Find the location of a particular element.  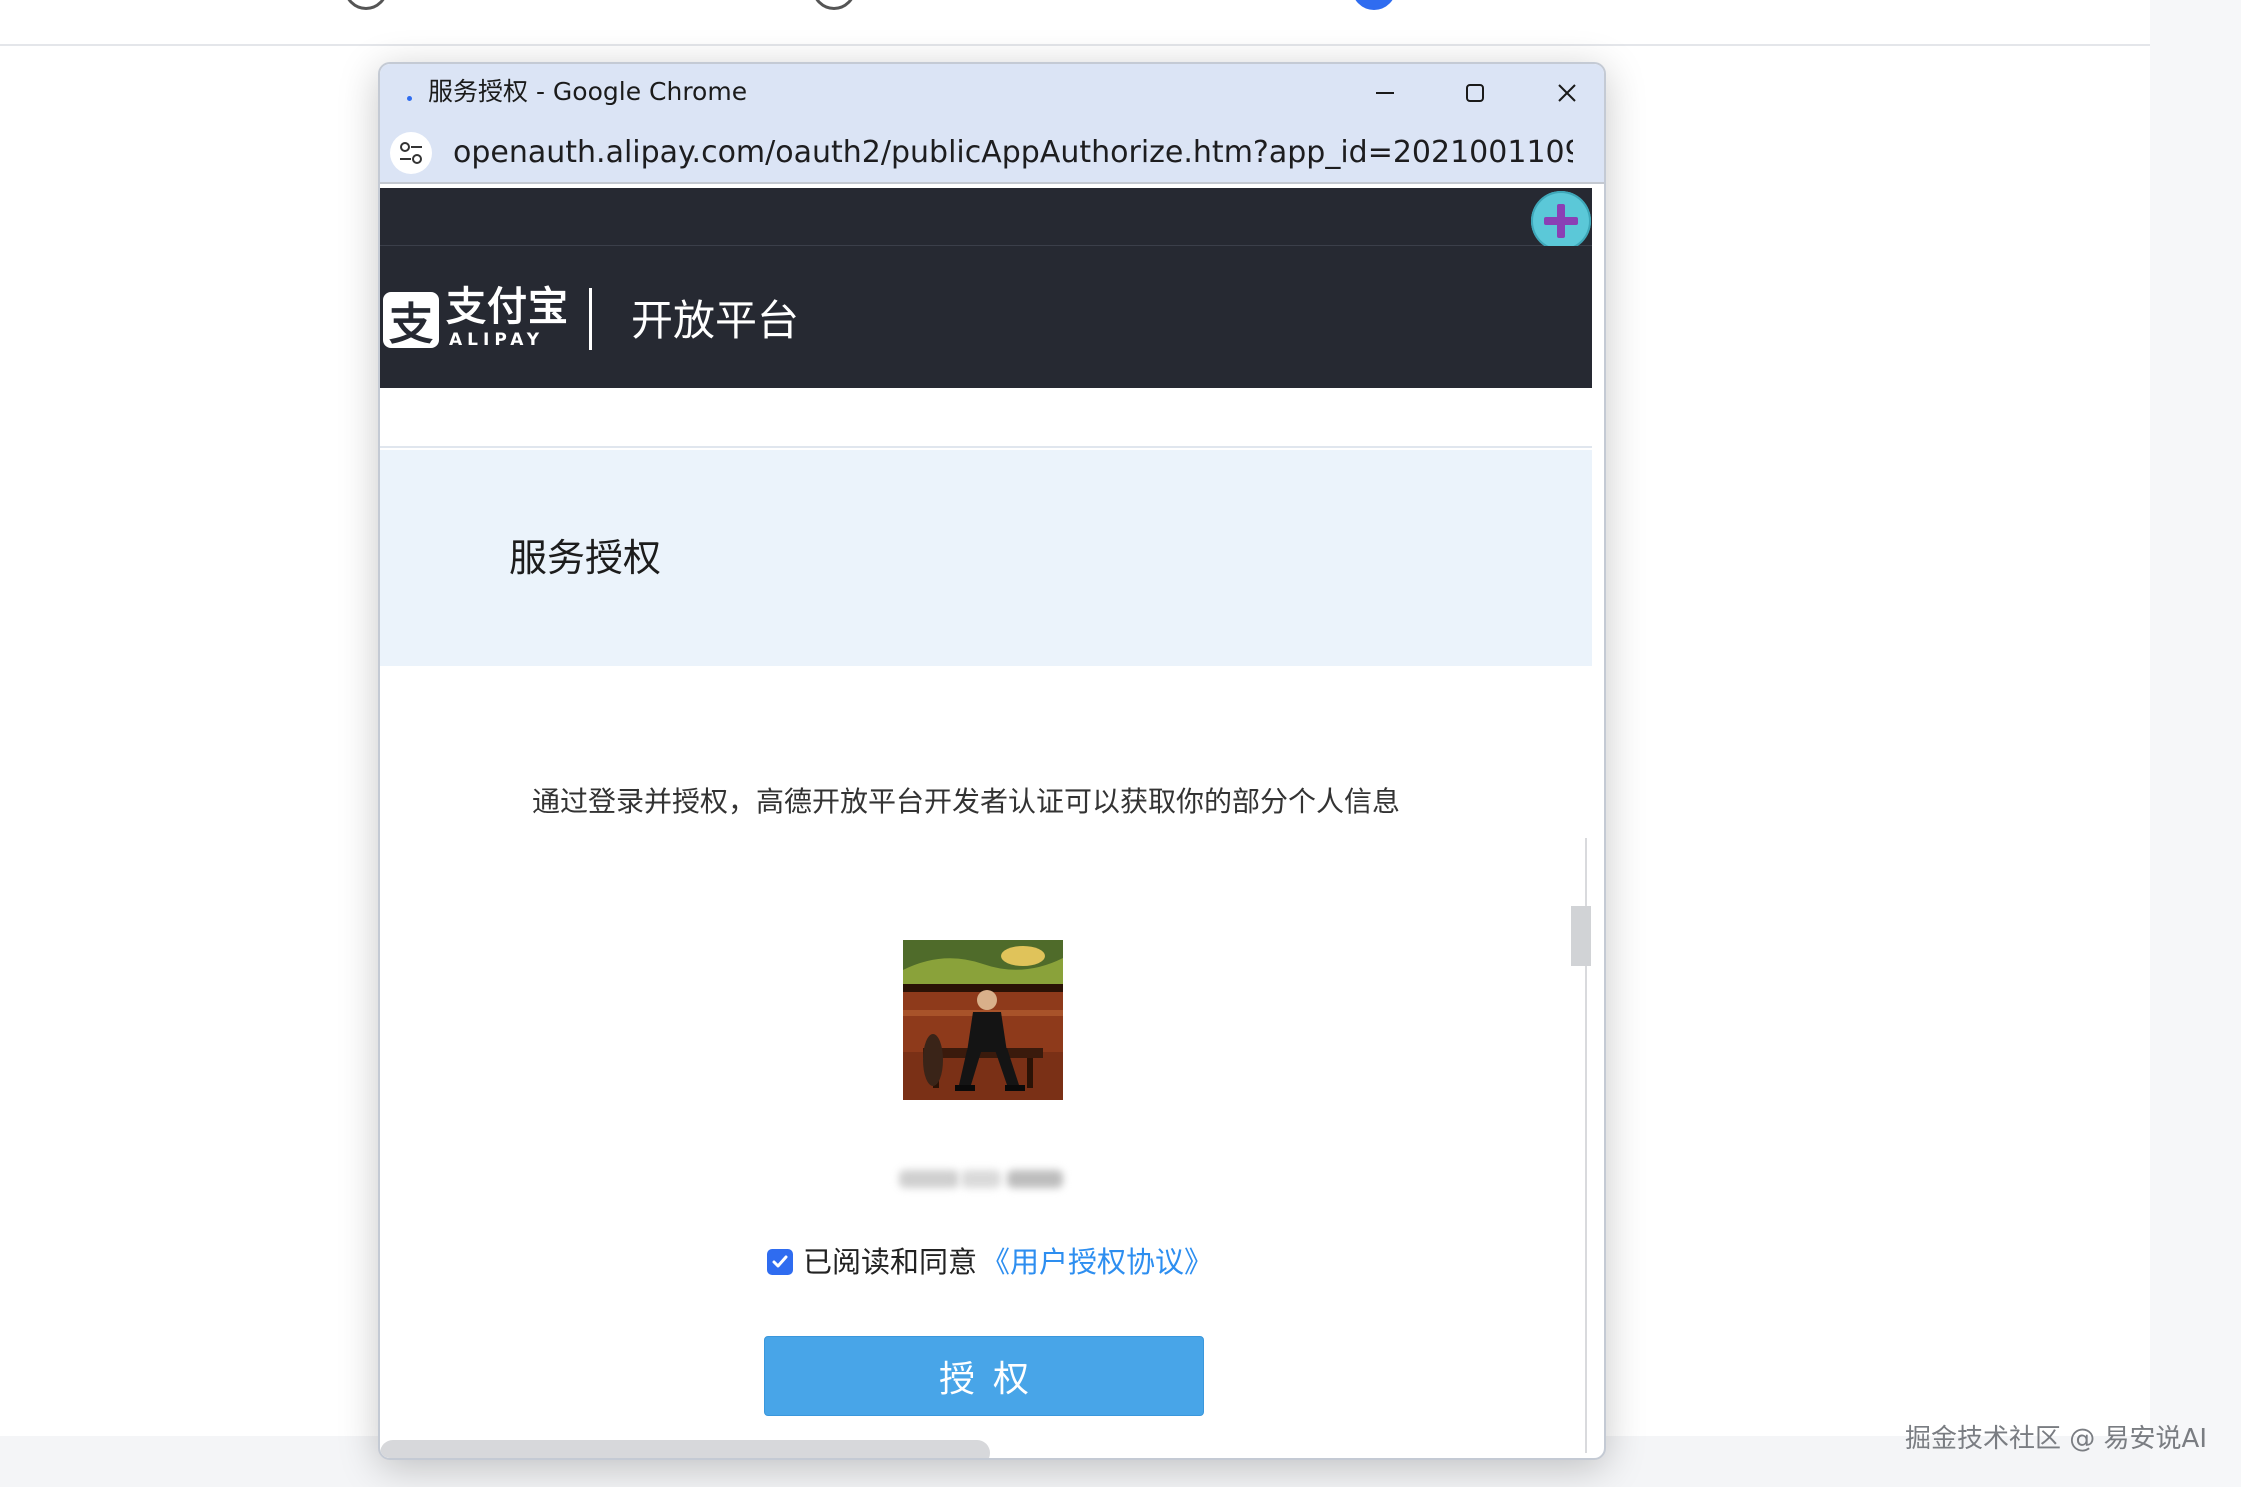

close-button is located at coordinates (1563, 93).